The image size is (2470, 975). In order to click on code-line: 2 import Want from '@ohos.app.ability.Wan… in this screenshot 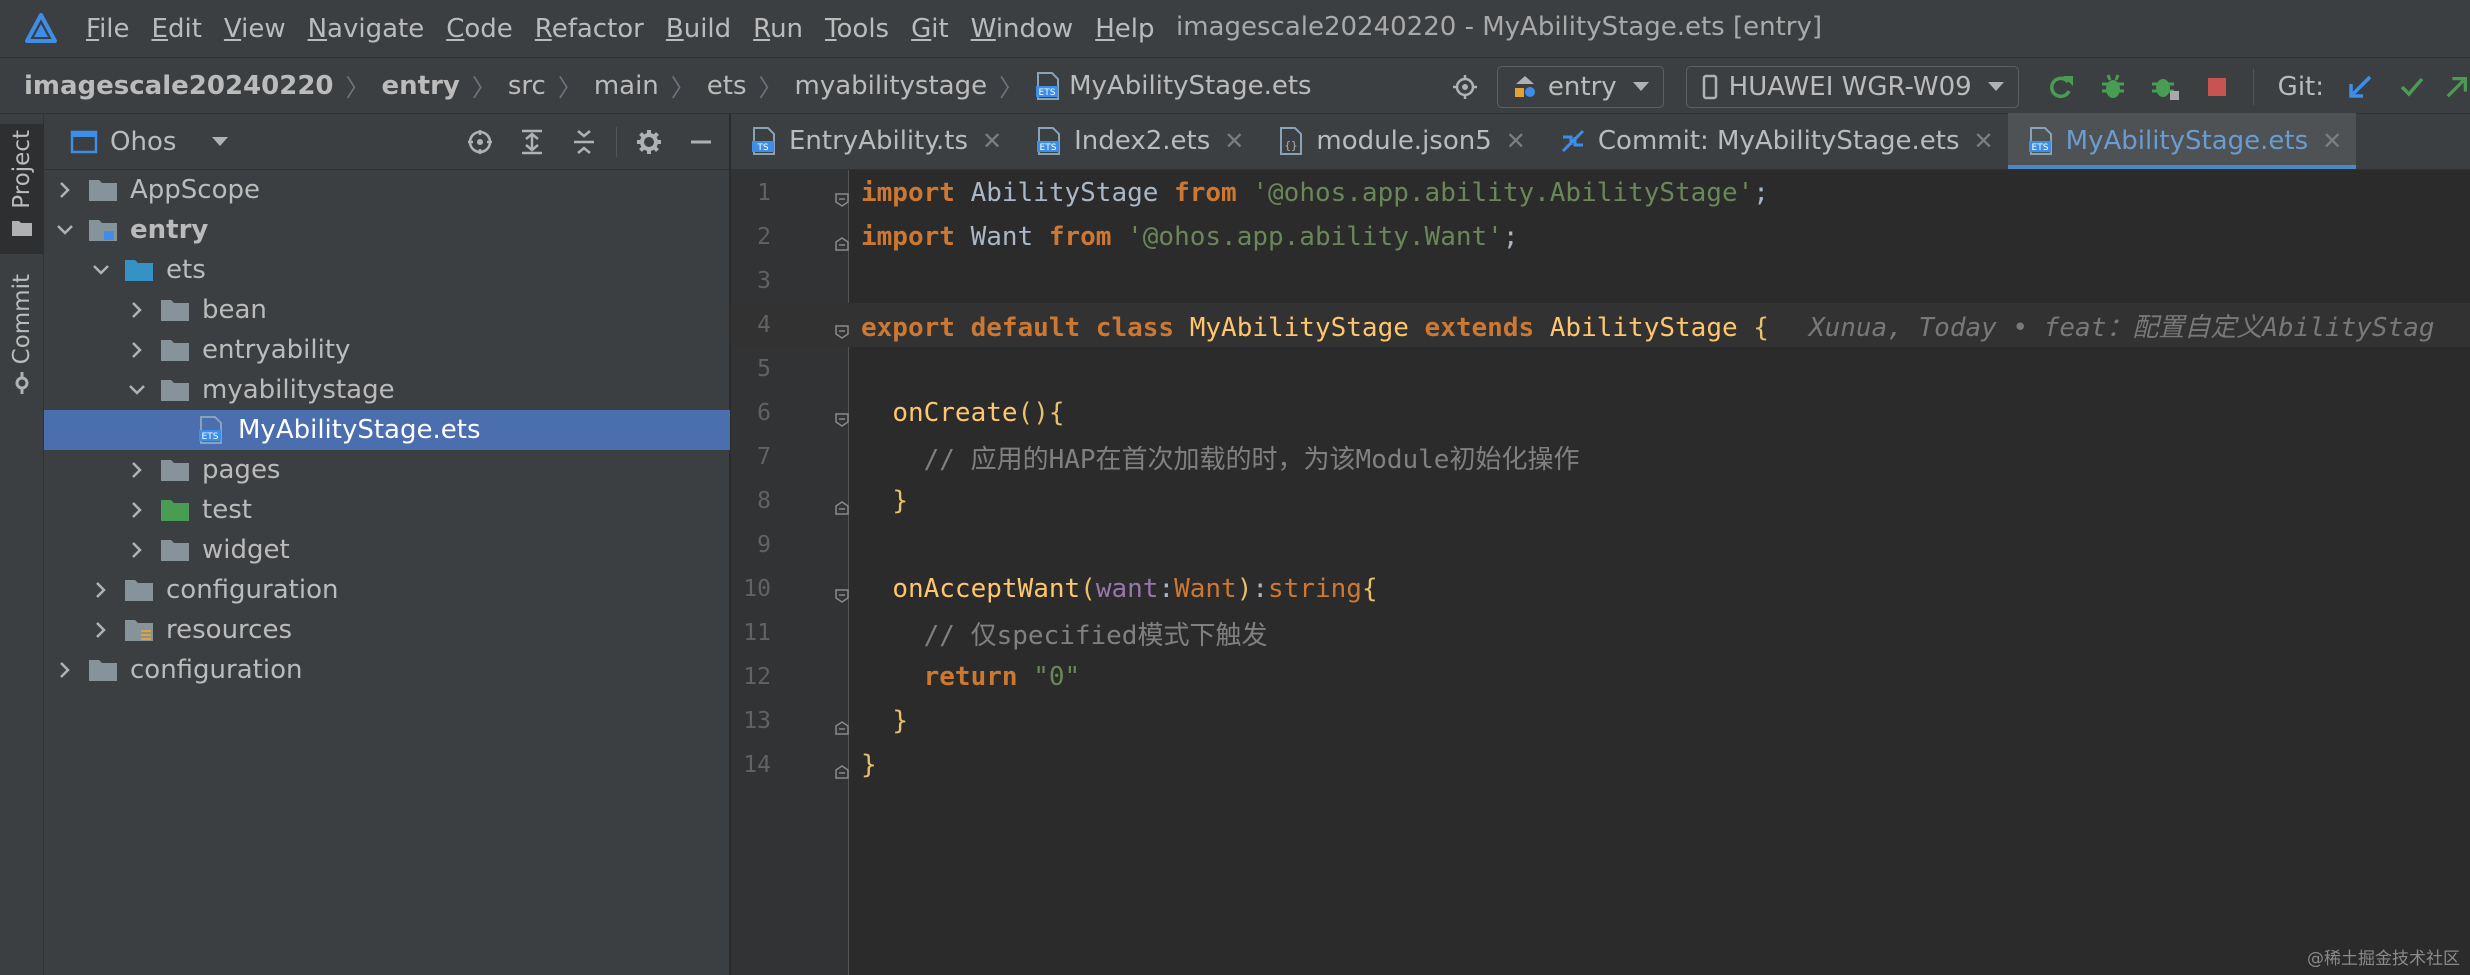, I will do `click(1600, 237)`.